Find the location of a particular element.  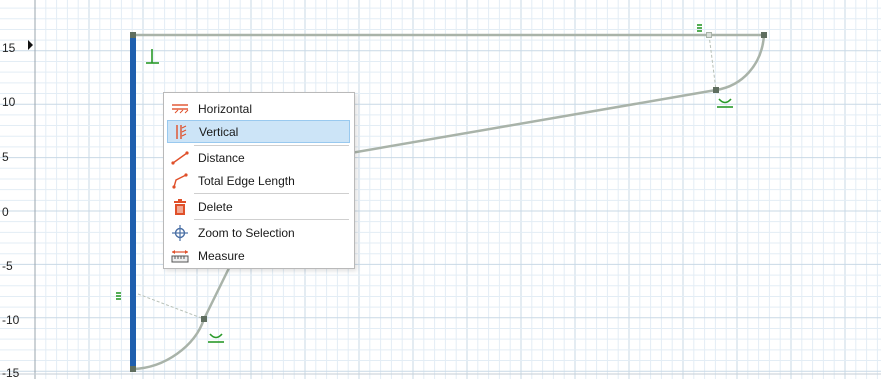

right-arc-edge is located at coordinates (740, 63).